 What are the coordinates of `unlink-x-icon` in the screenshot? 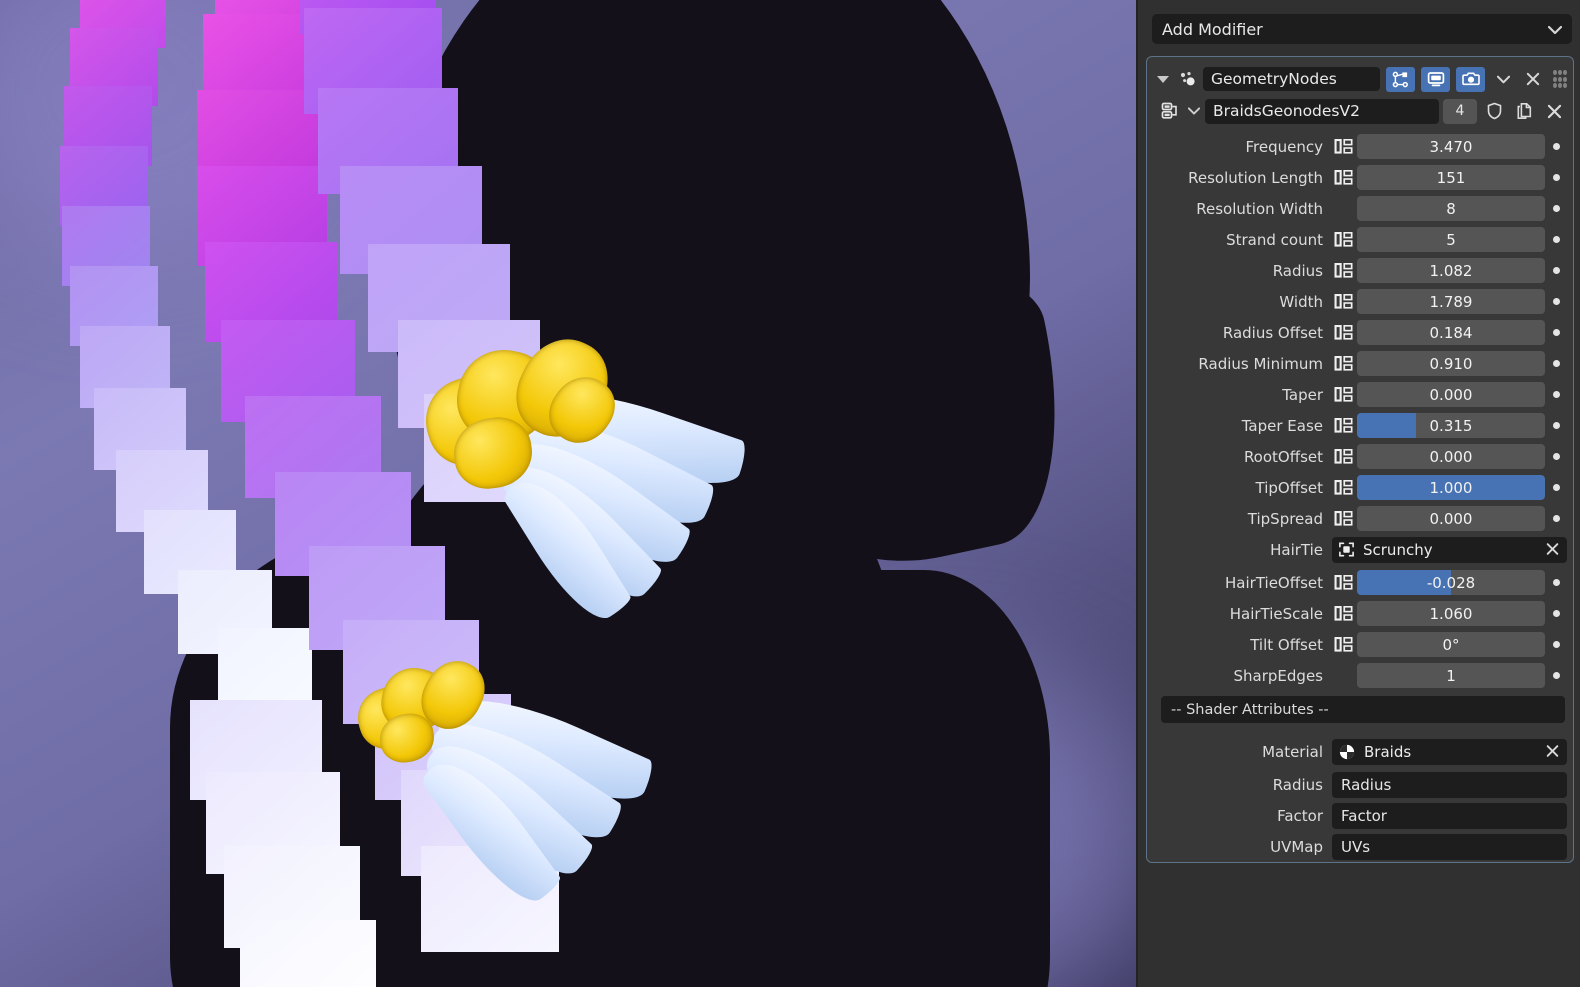 It's located at (1554, 111).